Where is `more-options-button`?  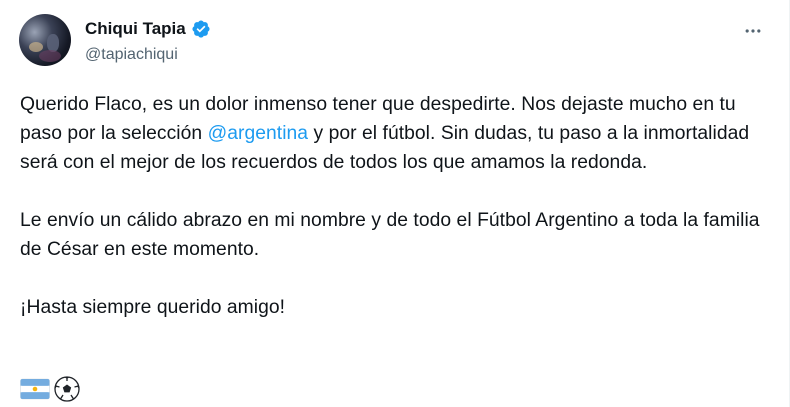
more-options-button is located at coordinates (753, 31).